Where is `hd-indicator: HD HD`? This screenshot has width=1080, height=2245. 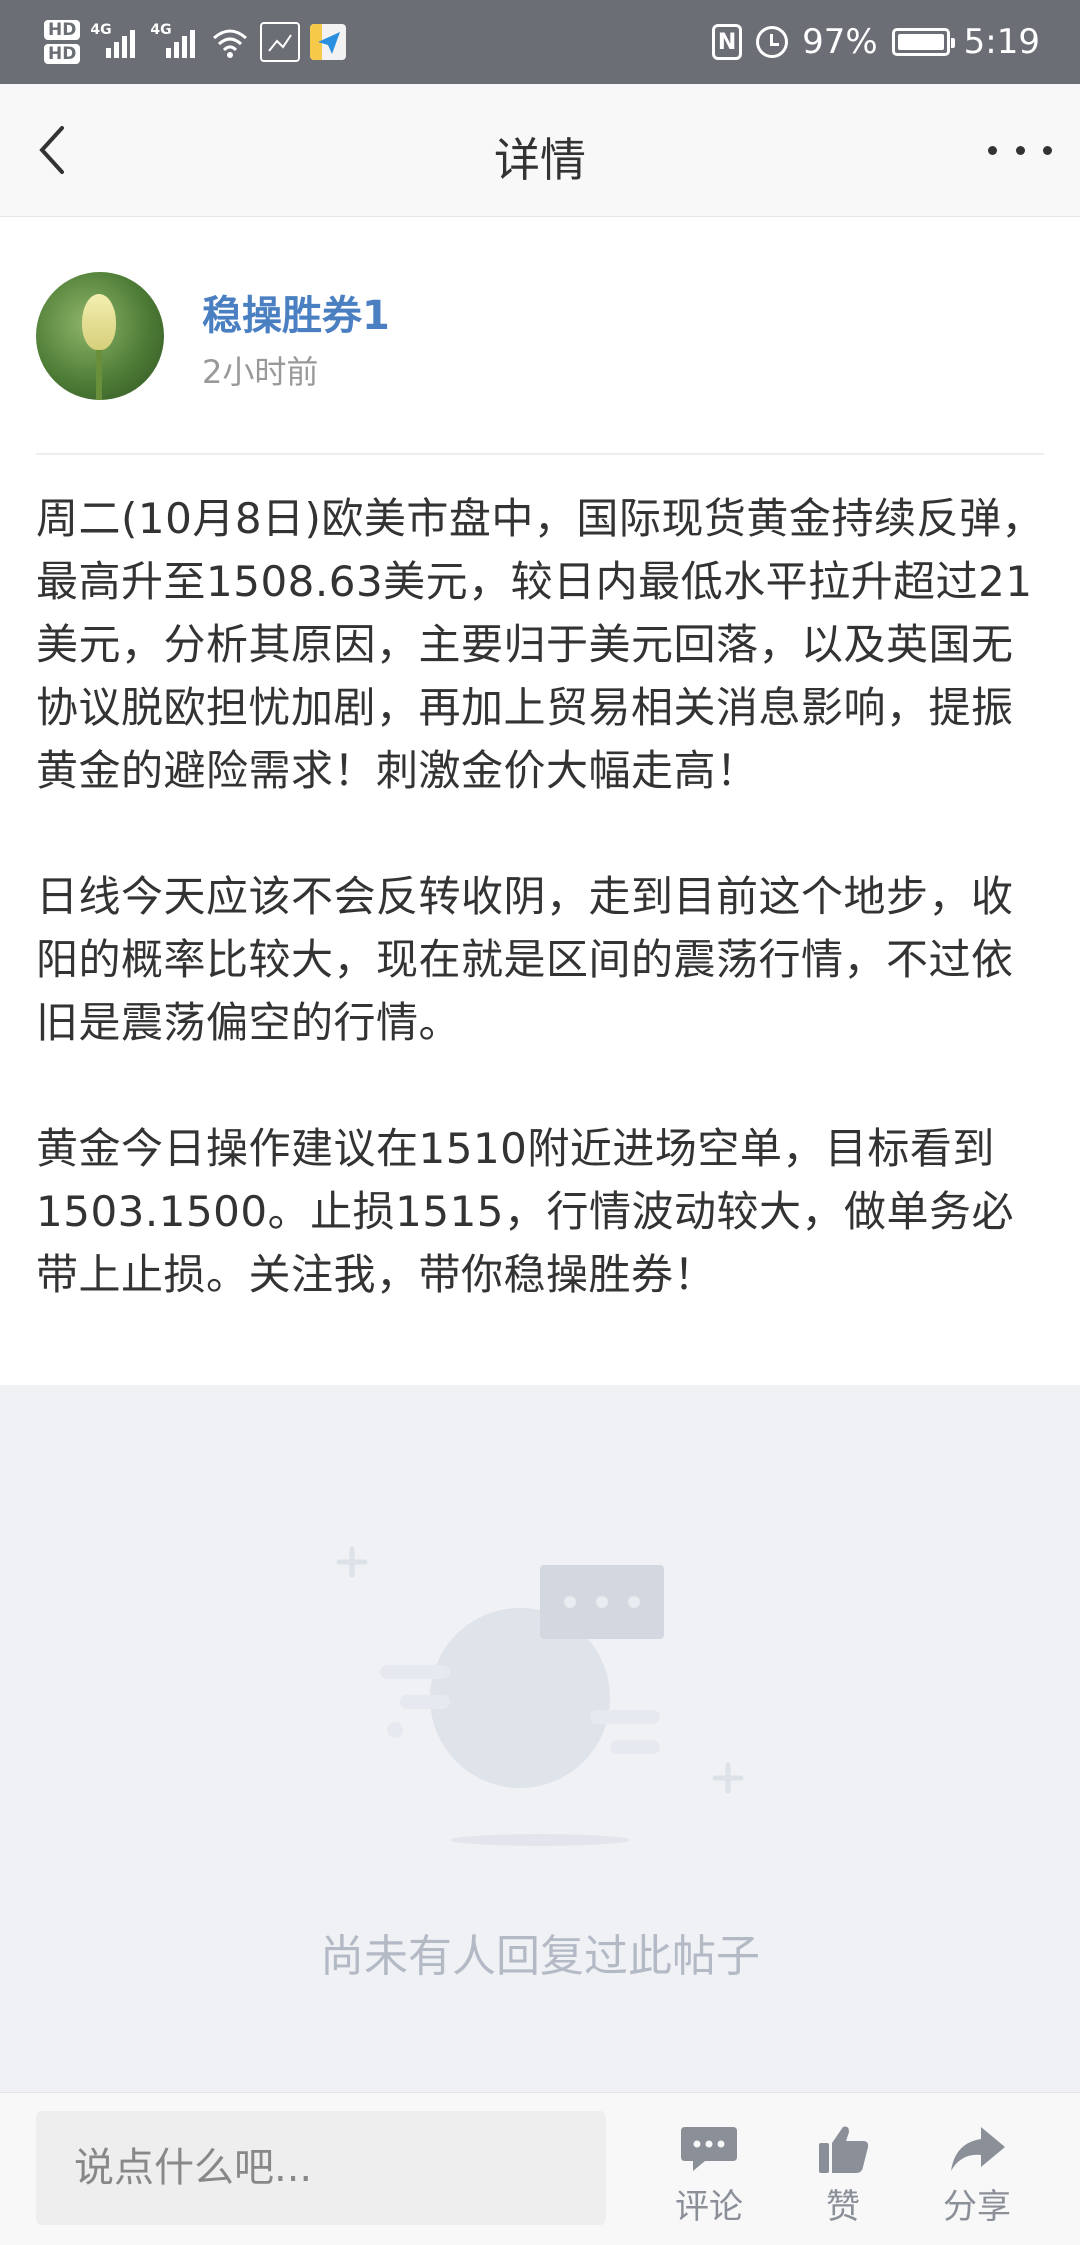
hd-indicator: HD HD is located at coordinates (62, 42).